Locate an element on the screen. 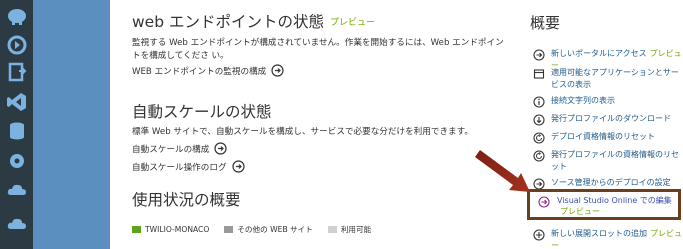 This screenshot has width=683, height=249. visual-studio-icon is located at coordinates (16, 101).